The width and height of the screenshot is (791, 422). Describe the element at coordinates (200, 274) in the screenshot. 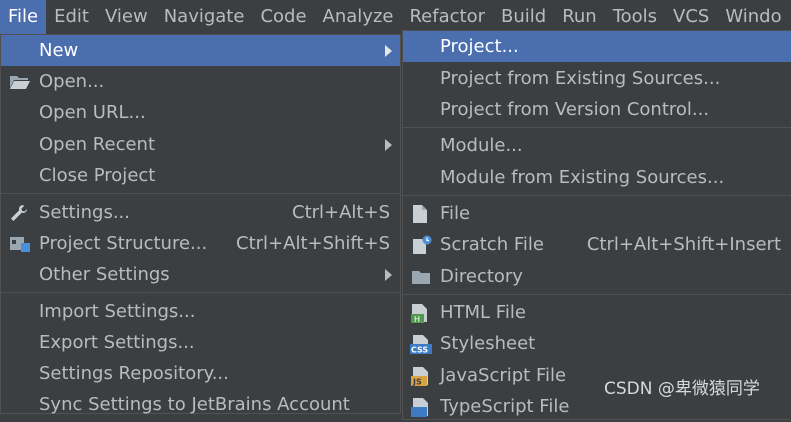

I see `menu-item-other-settings: Other Settings` at that location.